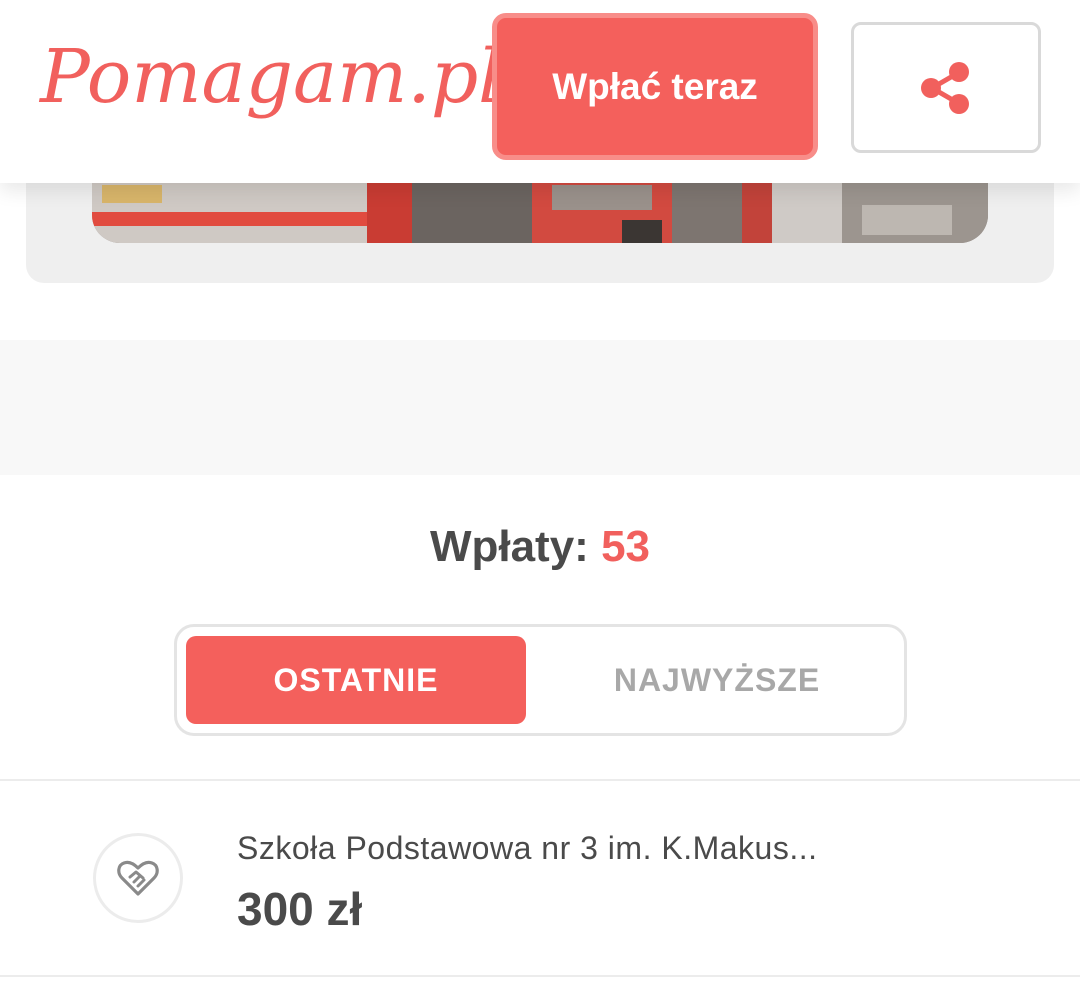 Image resolution: width=1080 pixels, height=984 pixels. Describe the element at coordinates (271, 77) in the screenshot. I see `pomagam-logo: Pomagam.pl` at that location.